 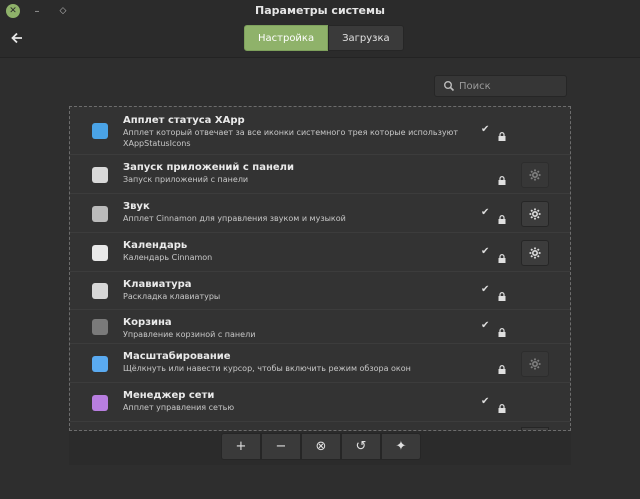 What do you see at coordinates (155, 245) in the screenshot?
I see `applet-name: Календарь` at bounding box center [155, 245].